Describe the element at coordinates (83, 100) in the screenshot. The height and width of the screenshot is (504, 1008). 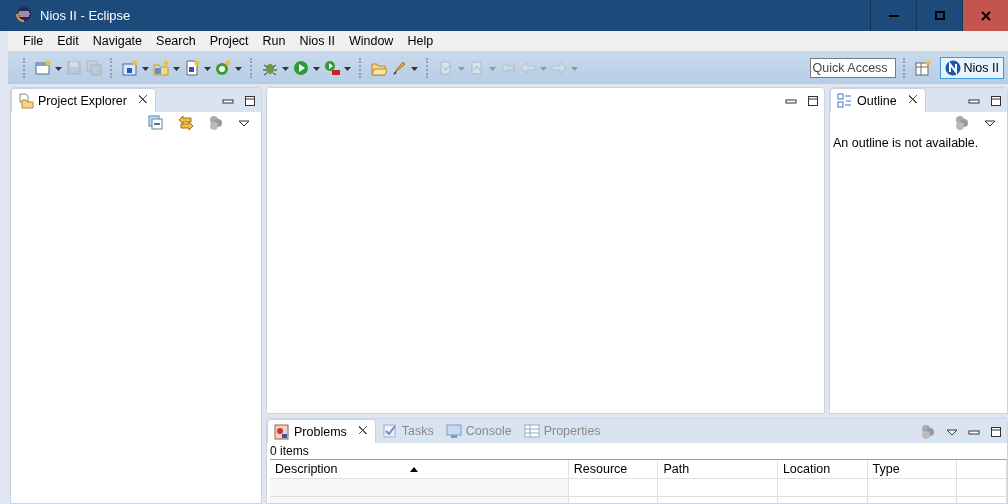
I see `active-tab: Project Explorer` at that location.